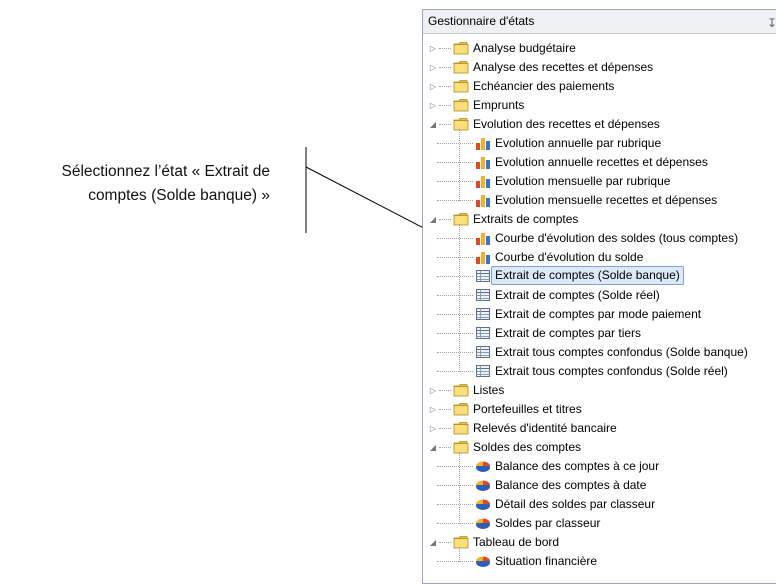 This screenshot has width=776, height=584. I want to click on tree-item: Détail des soldes par classeur, so click(606, 504).